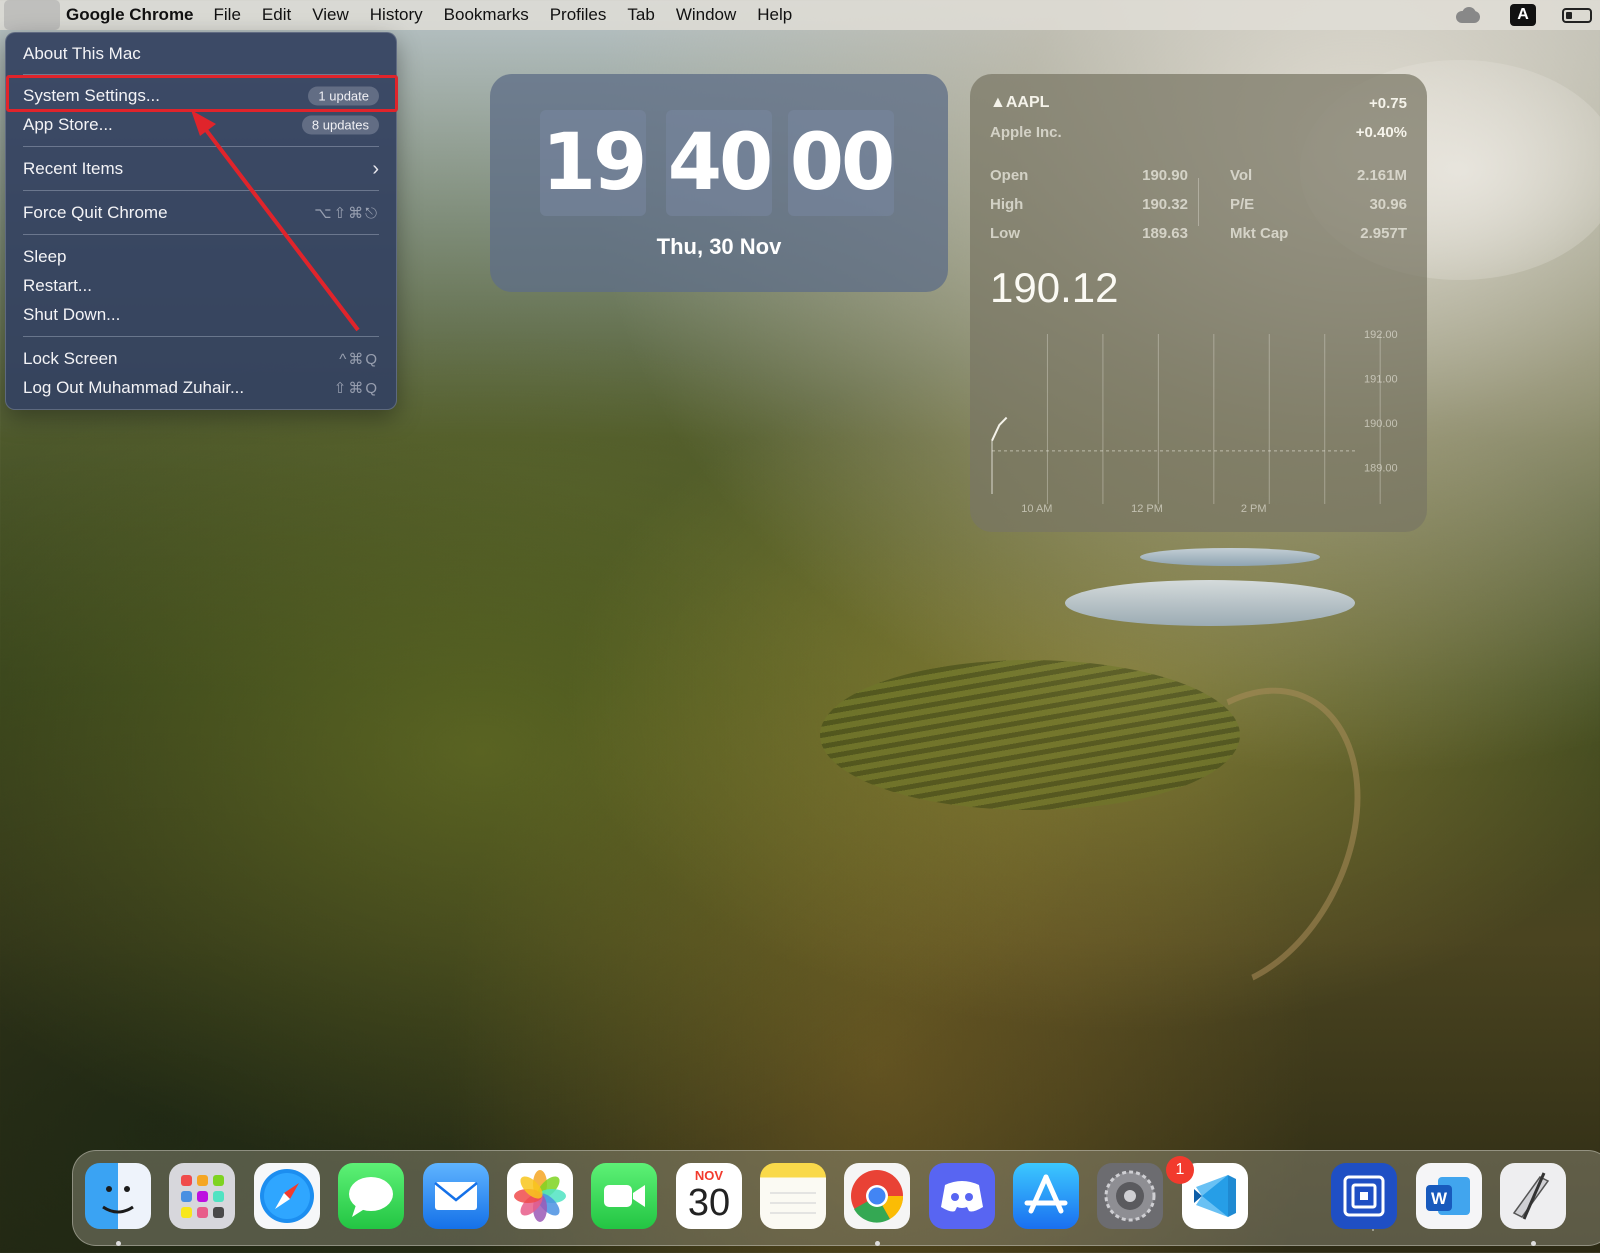 This screenshot has height=1253, width=1600. What do you see at coordinates (202, 1196) in the screenshot?
I see `launchpad-icon` at bounding box center [202, 1196].